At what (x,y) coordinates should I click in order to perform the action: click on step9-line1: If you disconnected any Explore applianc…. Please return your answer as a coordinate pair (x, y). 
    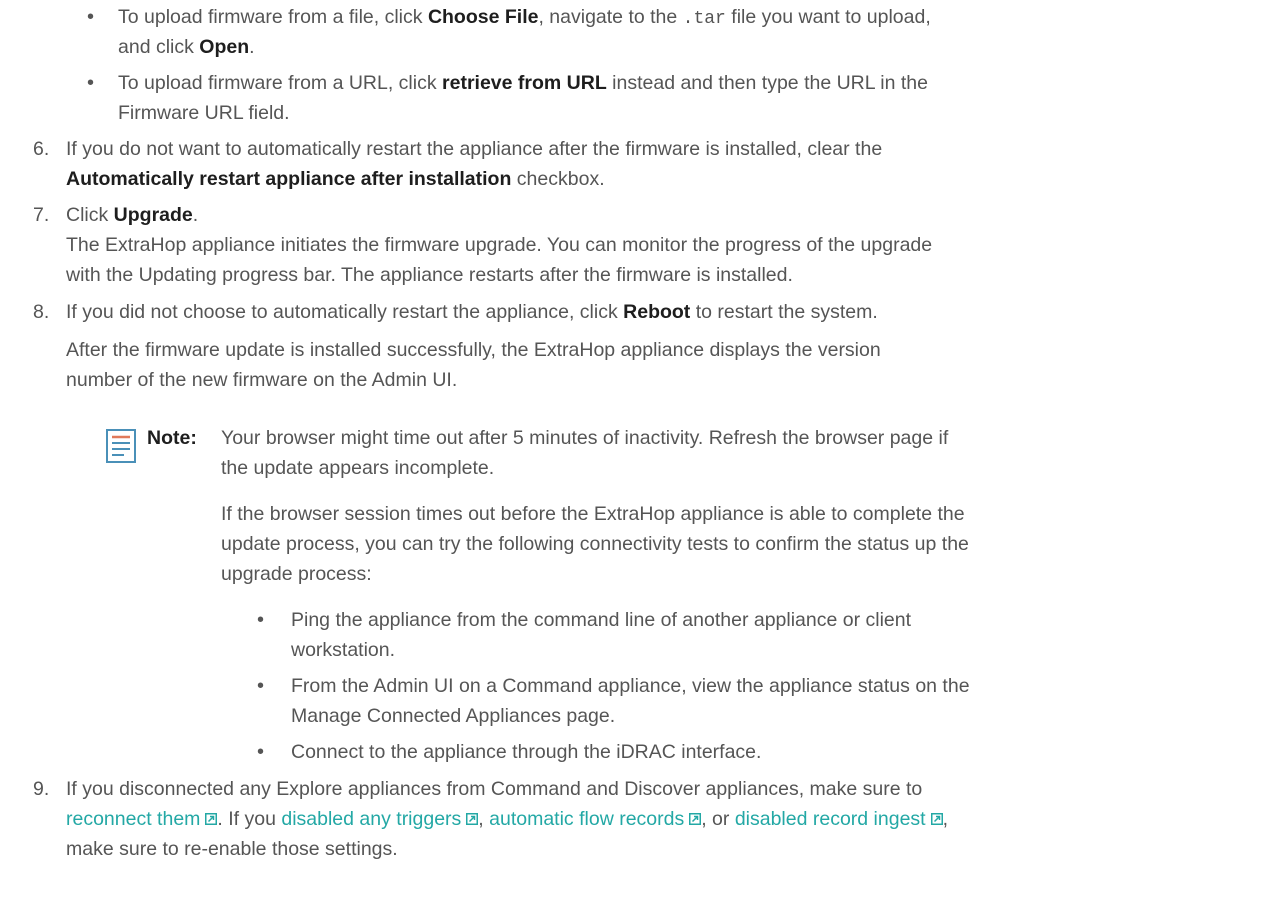
    Looking at the image, I should click on (494, 789).